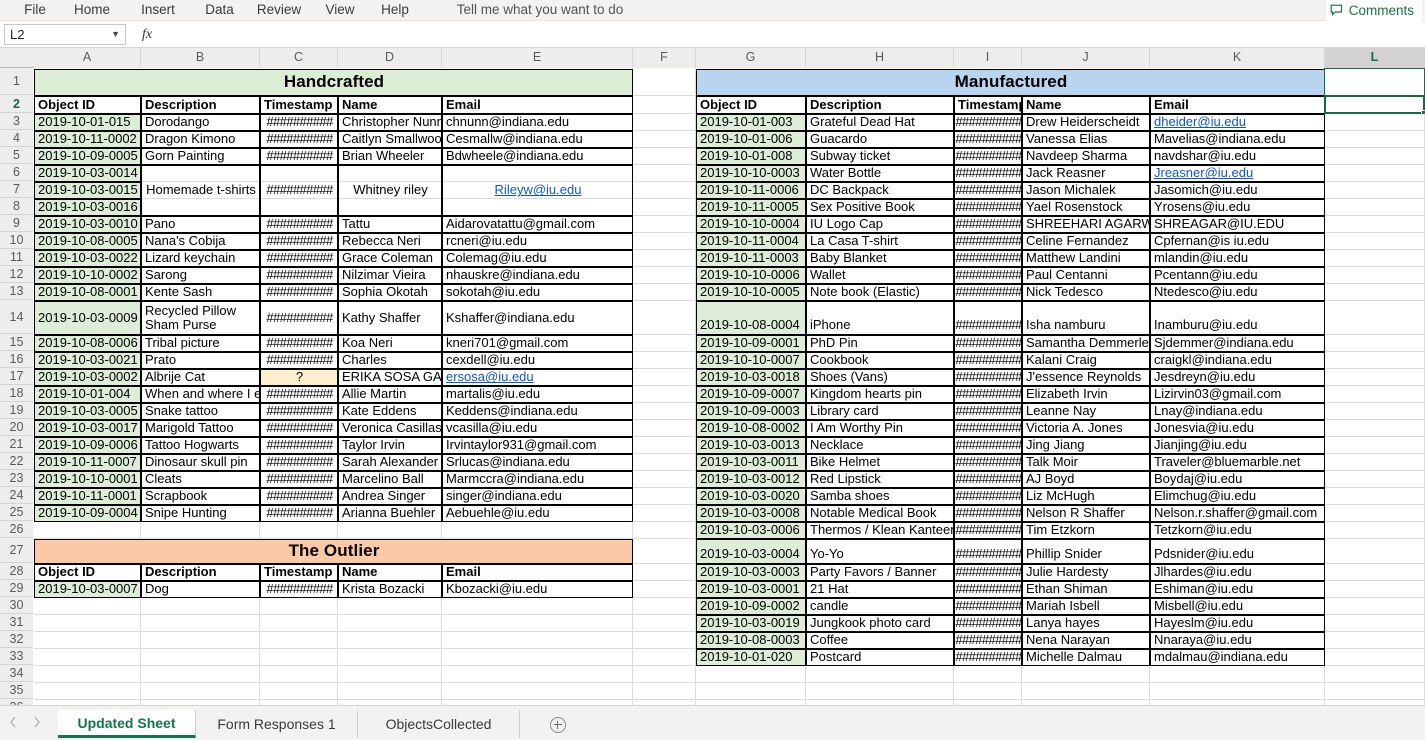  Describe the element at coordinates (1086, 394) in the screenshot. I see `manufactured-cell-name: Elizabeth Irvin` at that location.